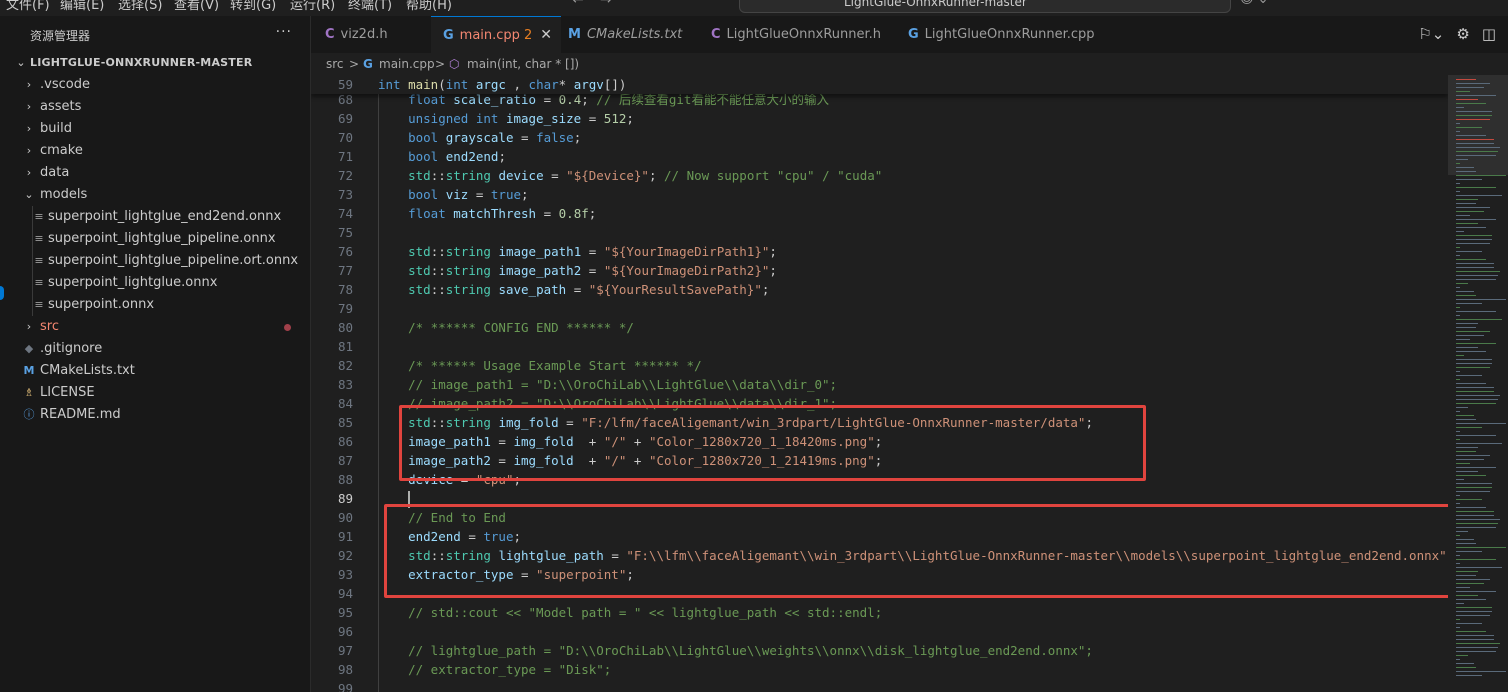 The width and height of the screenshot is (1508, 692). What do you see at coordinates (161, 85) in the screenshot?
I see `tree-item-vscode: › .vscode` at bounding box center [161, 85].